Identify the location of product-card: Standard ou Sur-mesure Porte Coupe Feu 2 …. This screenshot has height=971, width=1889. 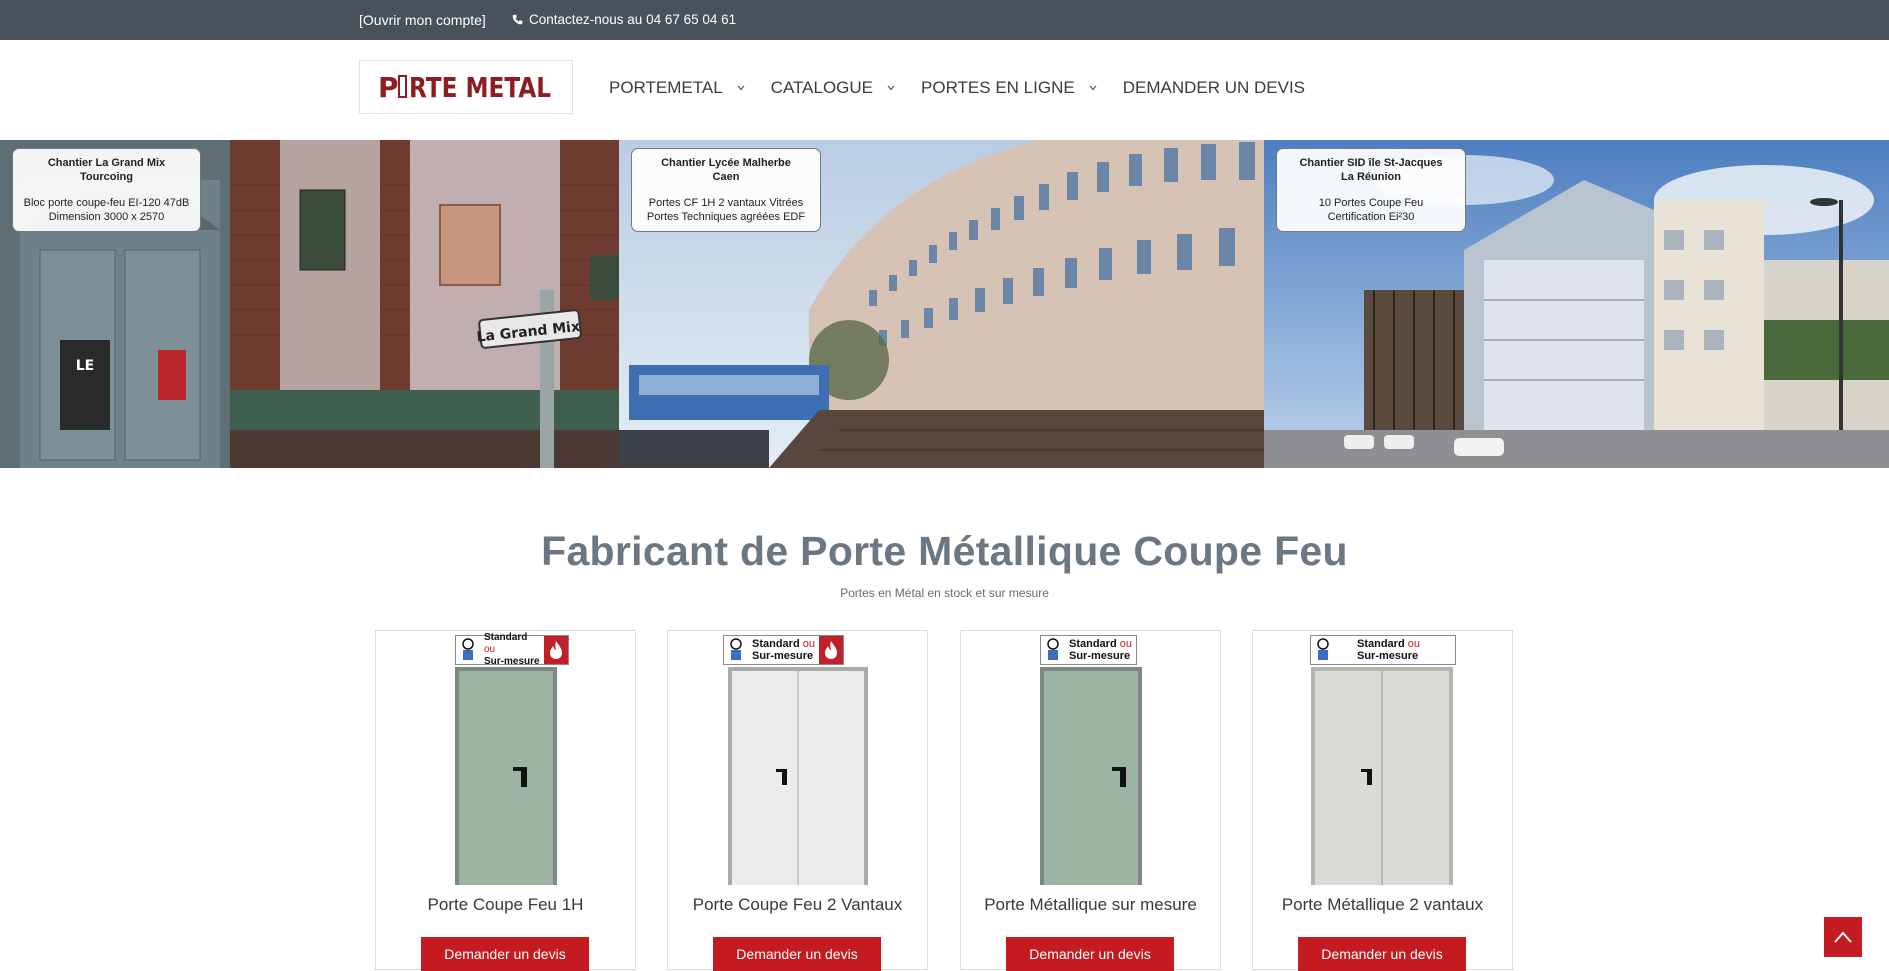
(797, 800).